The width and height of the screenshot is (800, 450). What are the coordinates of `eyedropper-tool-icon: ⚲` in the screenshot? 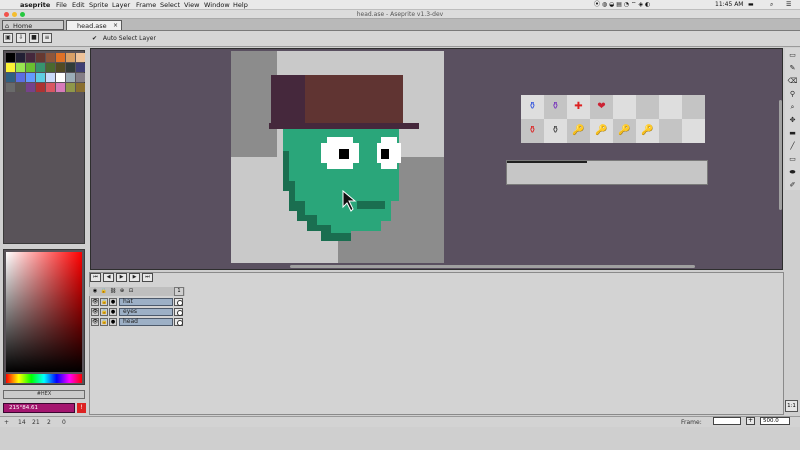 It's located at (792, 94).